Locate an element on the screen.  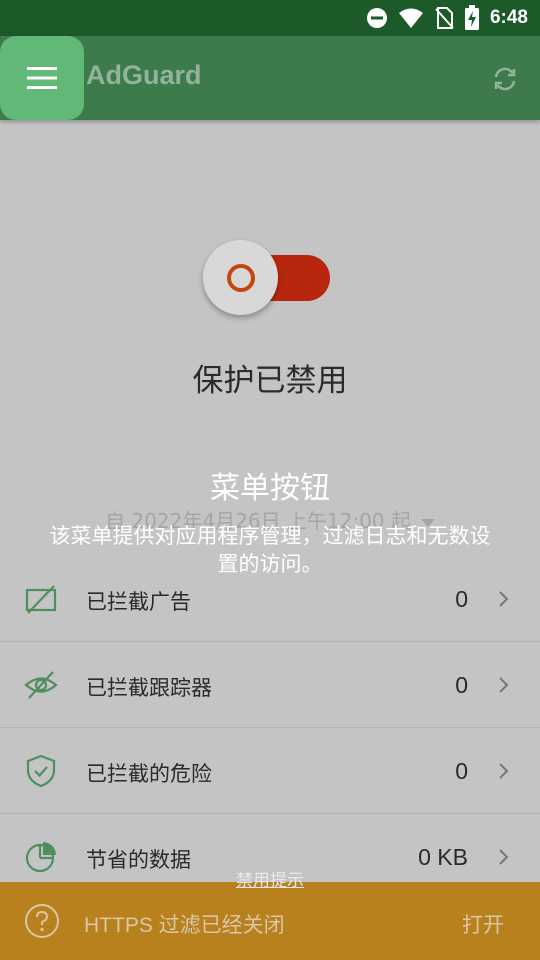
help-circle-icon is located at coordinates (42, 921).